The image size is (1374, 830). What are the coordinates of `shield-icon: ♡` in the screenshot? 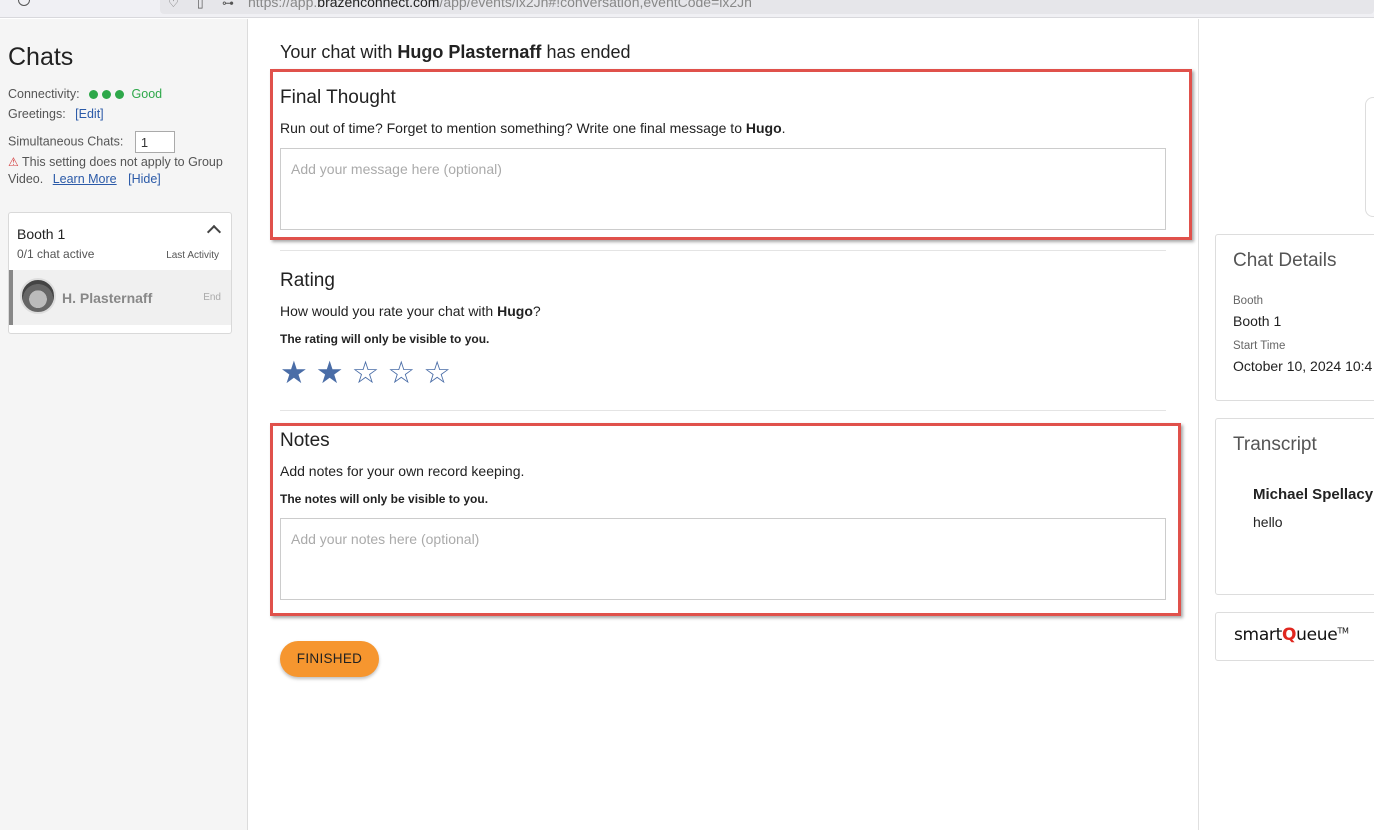 It's located at (173, 5).